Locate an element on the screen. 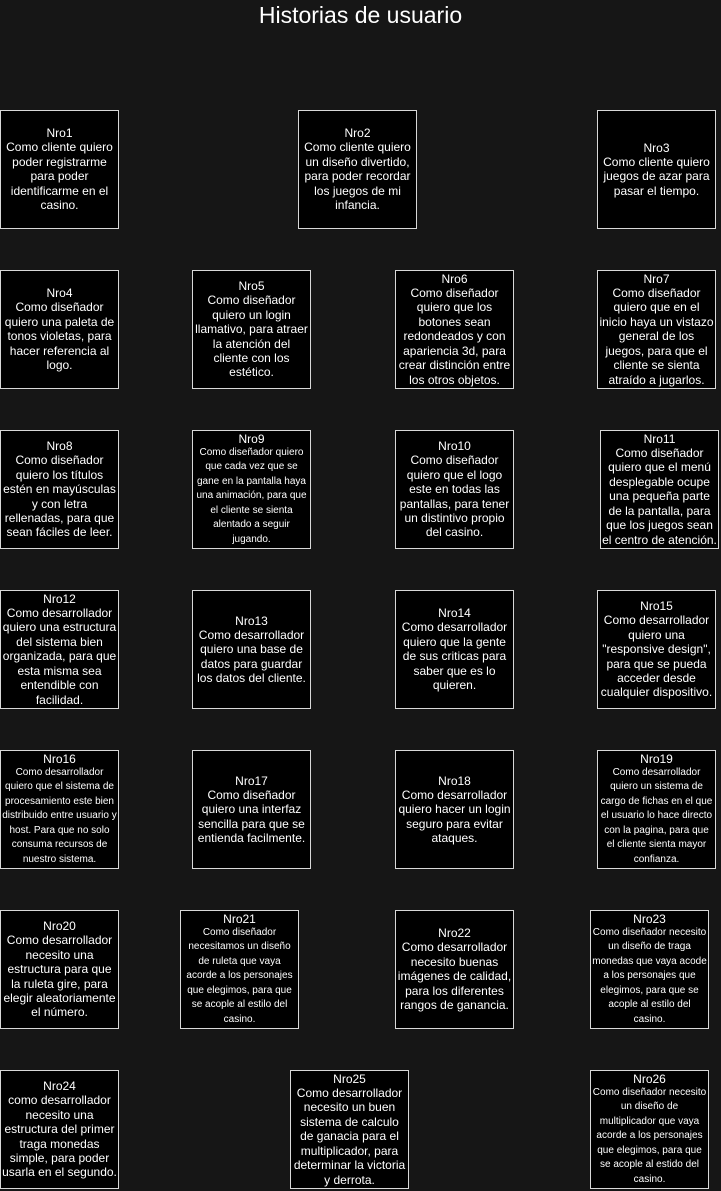  story-number: Nro3 is located at coordinates (656, 147).